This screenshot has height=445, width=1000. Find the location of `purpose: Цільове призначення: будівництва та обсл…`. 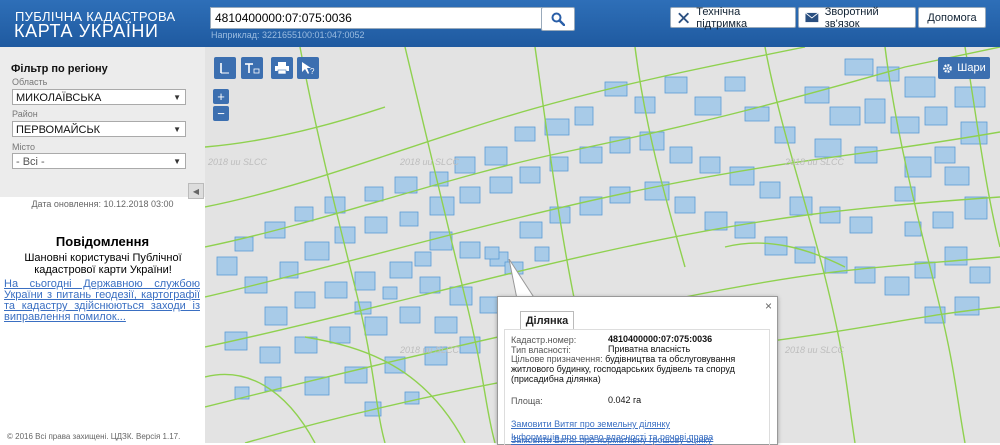

purpose: Цільове призначення: будівництва та обсл… is located at coordinates (636, 369).